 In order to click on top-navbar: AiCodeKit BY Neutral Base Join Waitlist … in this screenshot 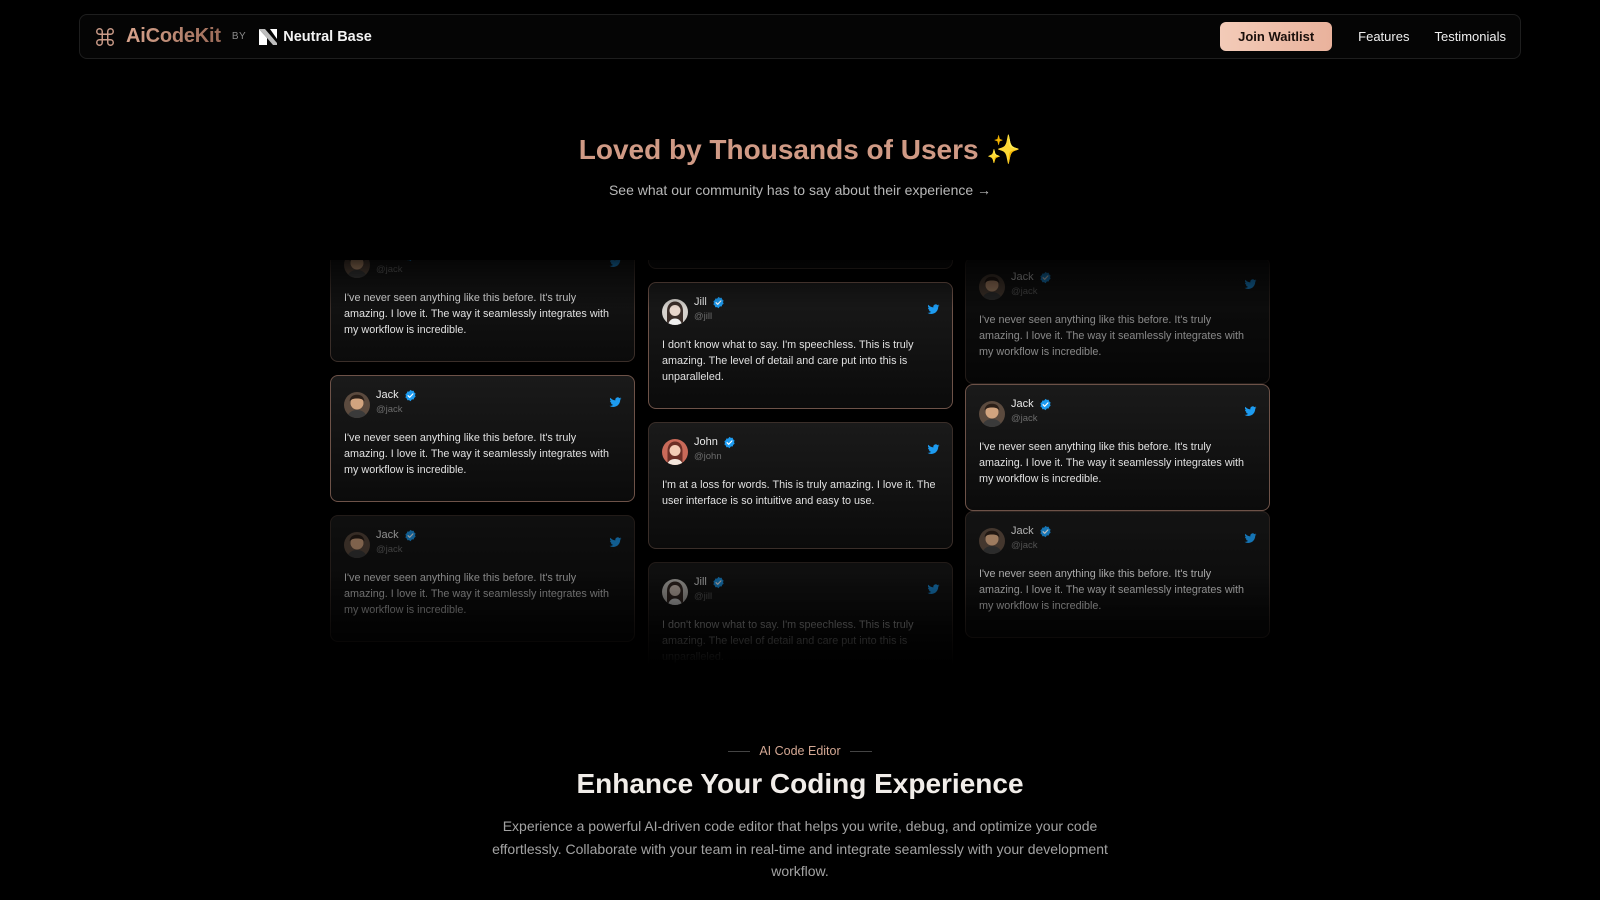, I will do `click(800, 36)`.